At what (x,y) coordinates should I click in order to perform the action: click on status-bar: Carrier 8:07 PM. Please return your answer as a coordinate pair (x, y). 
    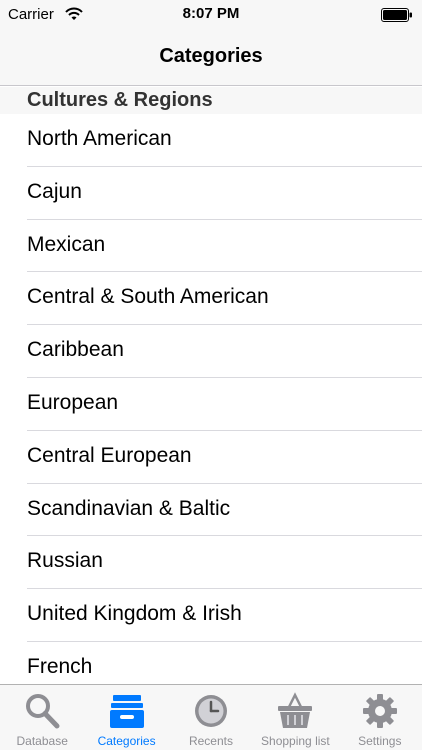
    Looking at the image, I should click on (211, 15).